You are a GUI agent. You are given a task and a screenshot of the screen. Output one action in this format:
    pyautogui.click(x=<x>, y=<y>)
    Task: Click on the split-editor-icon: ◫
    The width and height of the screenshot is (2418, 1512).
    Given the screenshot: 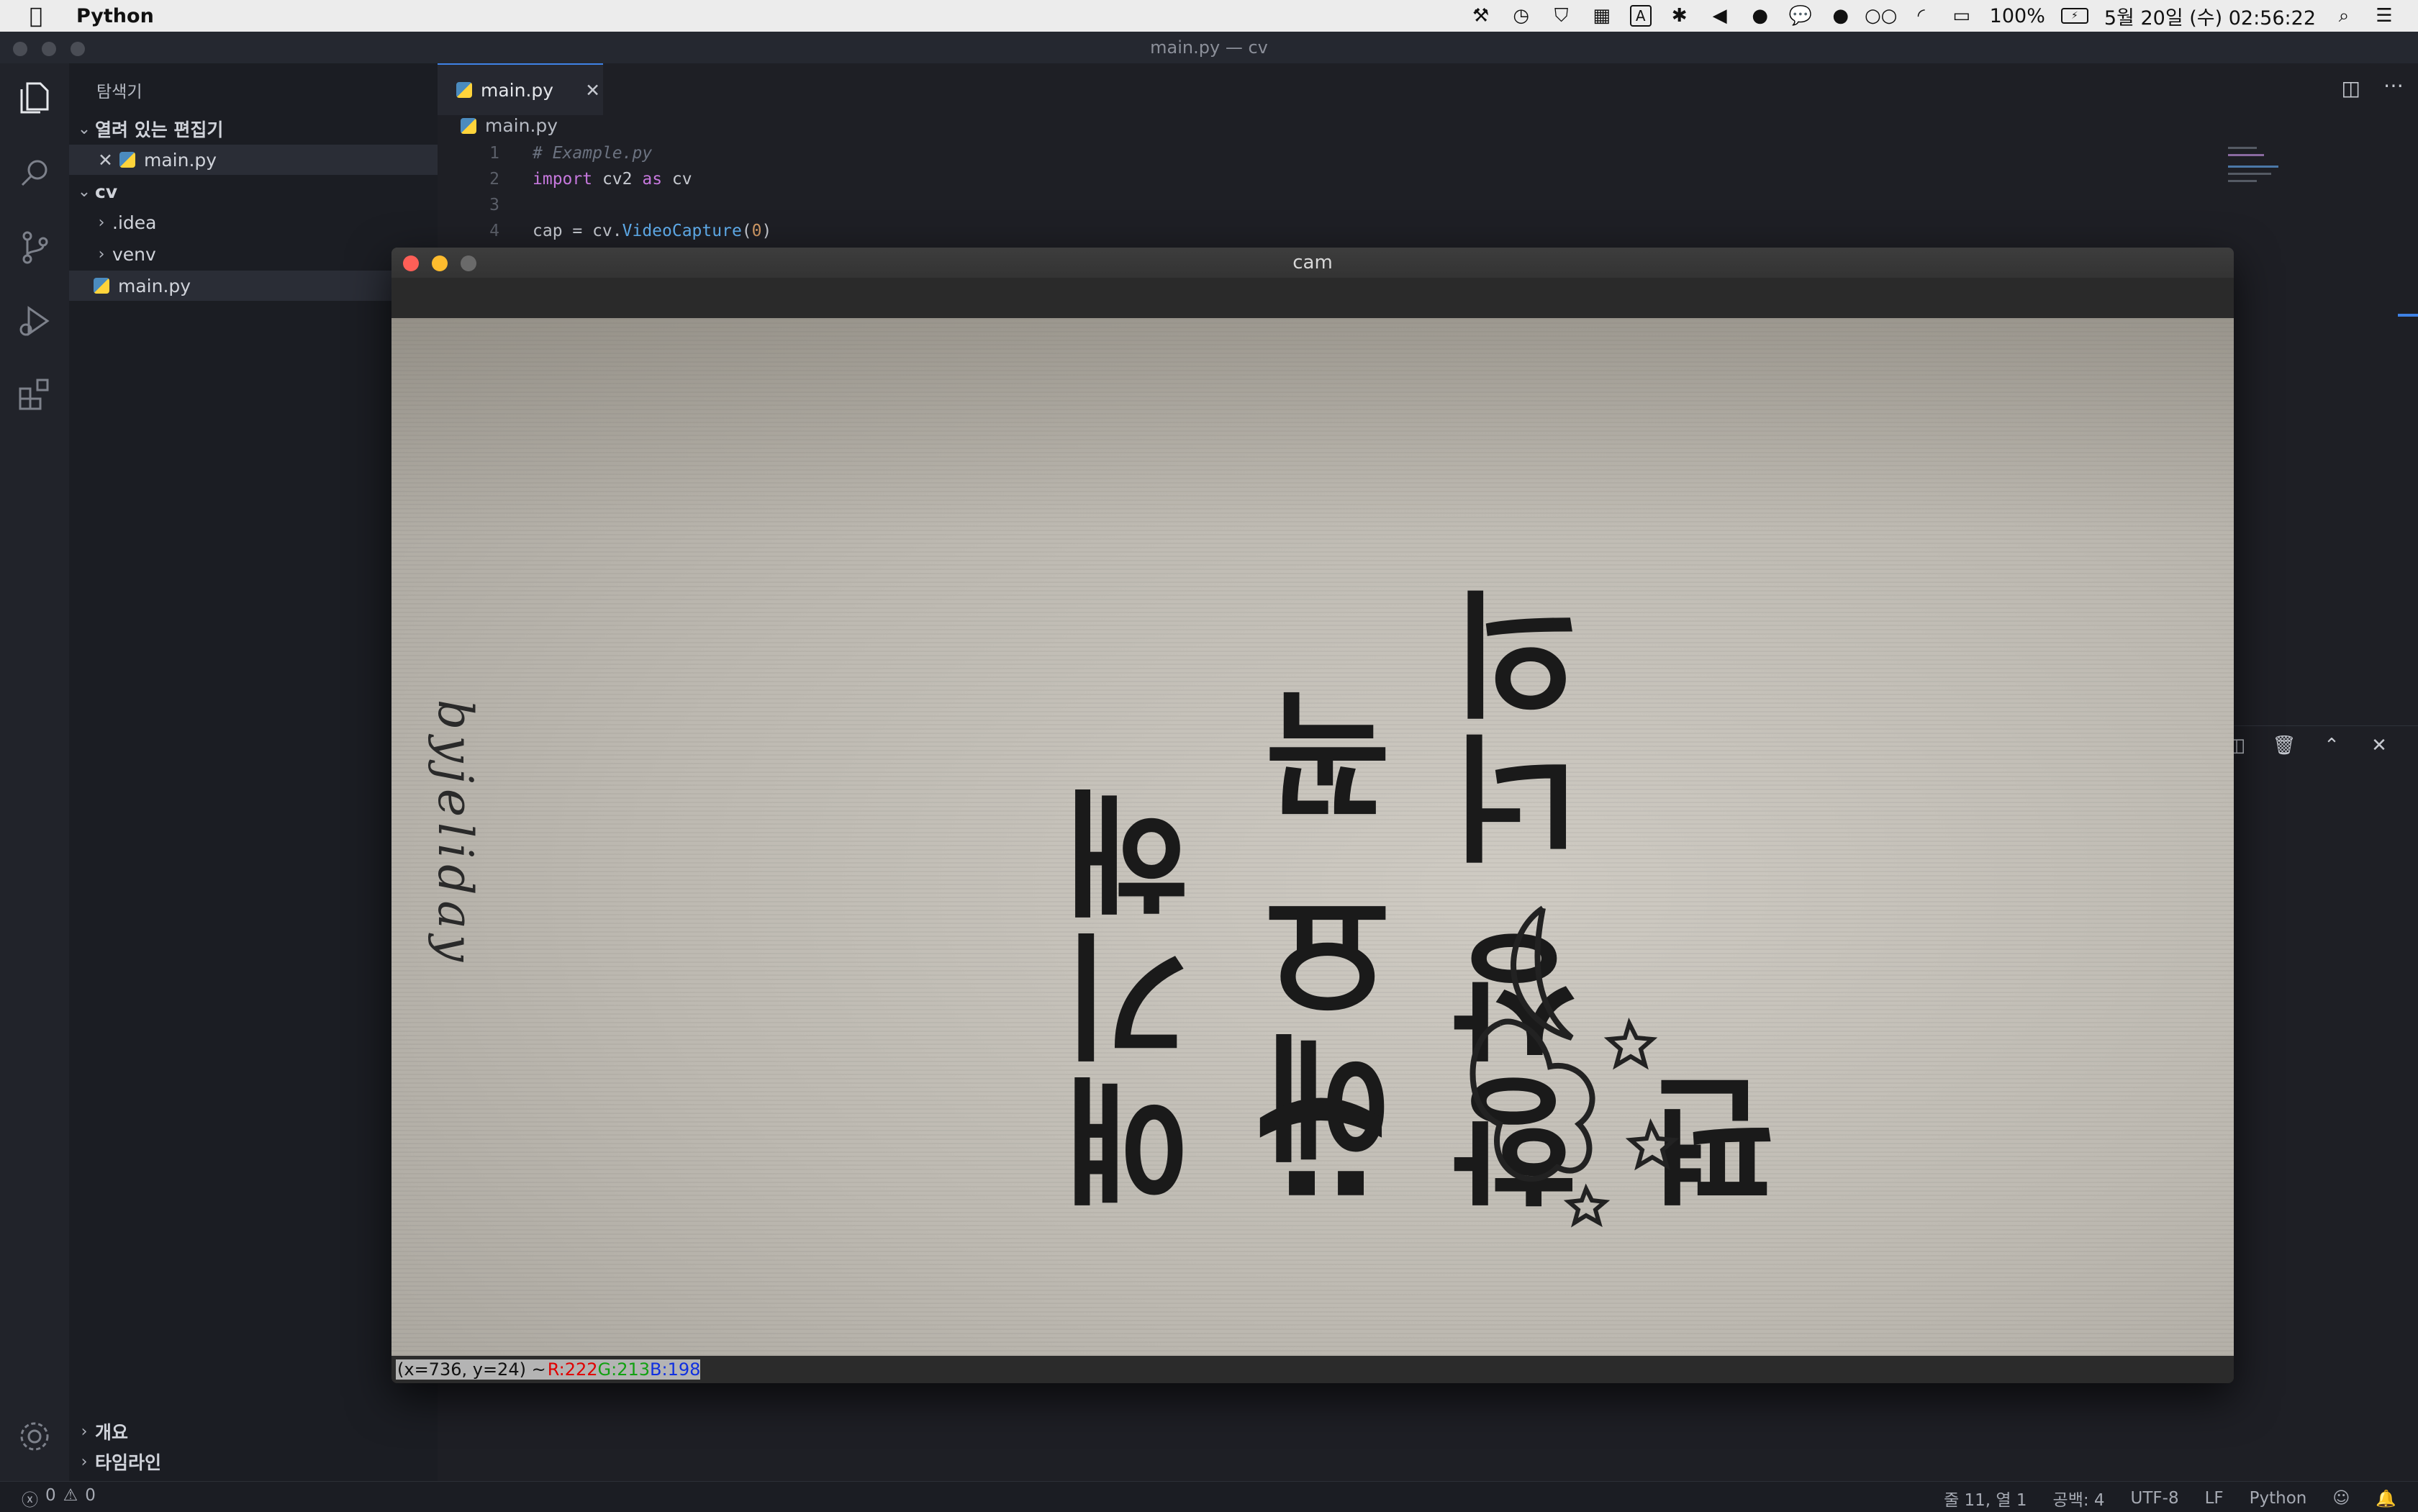 What is the action you would take?
    pyautogui.click(x=2351, y=88)
    